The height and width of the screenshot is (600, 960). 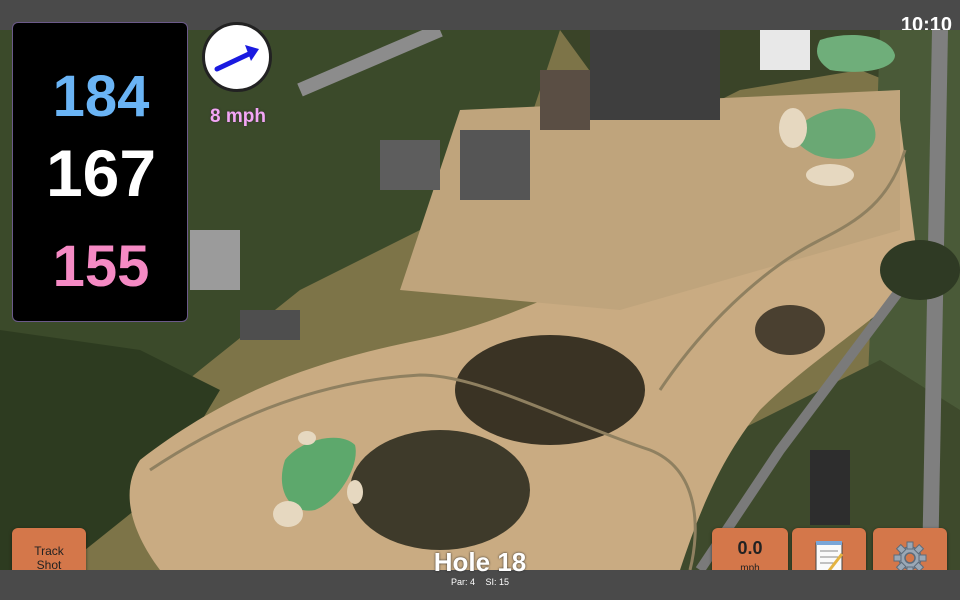 What do you see at coordinates (101, 96) in the screenshot?
I see `back-distance: 184` at bounding box center [101, 96].